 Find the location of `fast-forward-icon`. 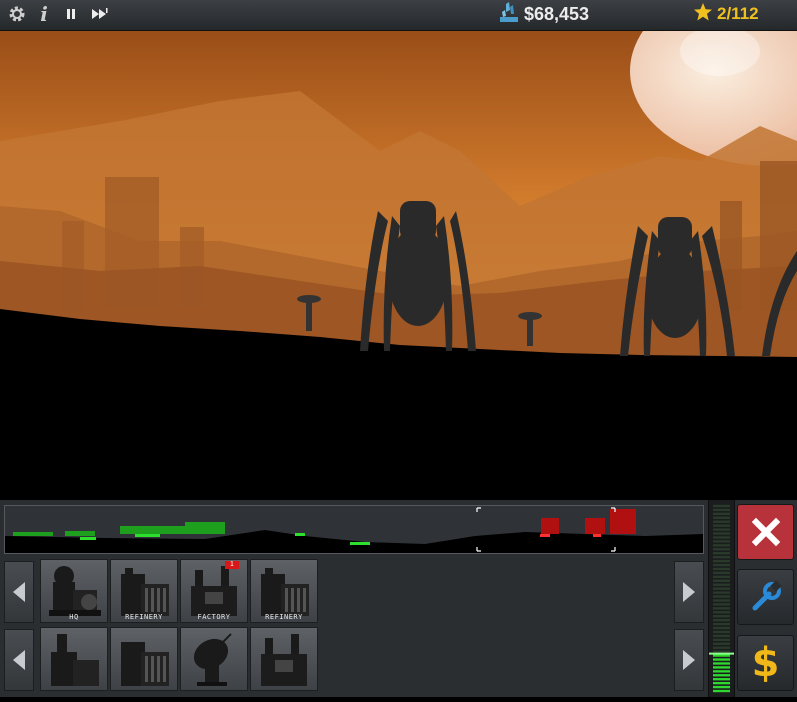

fast-forward-icon is located at coordinates (100, 14).